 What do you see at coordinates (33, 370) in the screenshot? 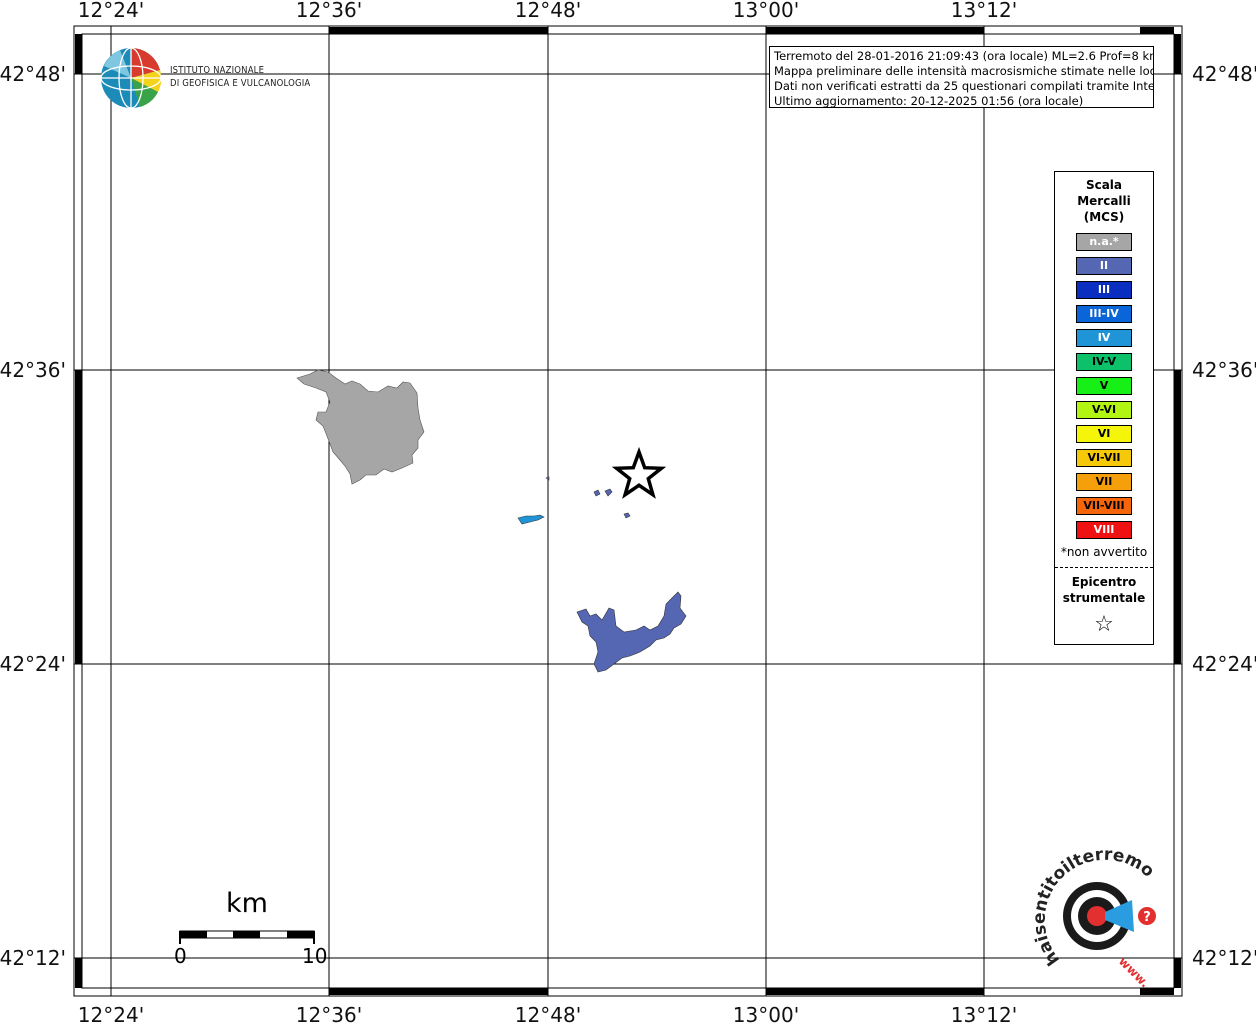
I see `lat-label-left: 42°36'` at bounding box center [33, 370].